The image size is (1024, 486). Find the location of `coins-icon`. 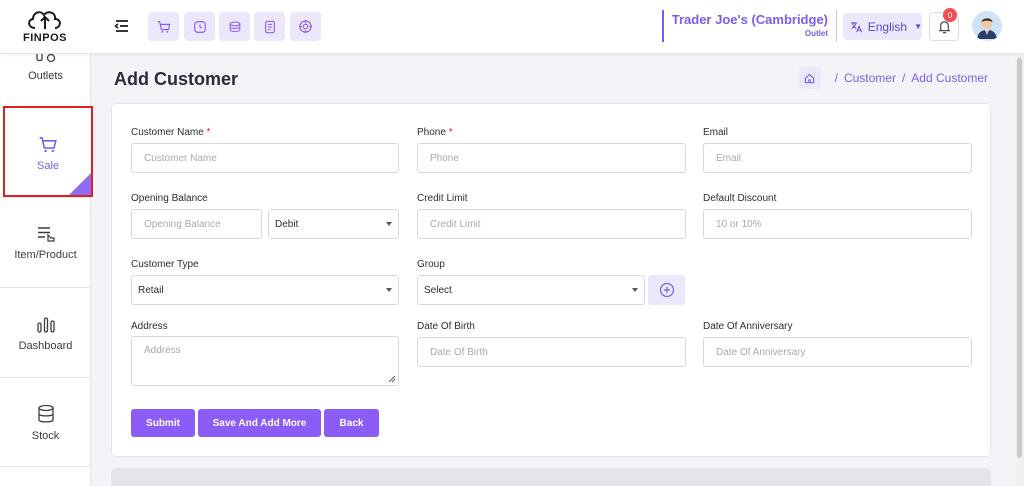

coins-icon is located at coordinates (234, 26).